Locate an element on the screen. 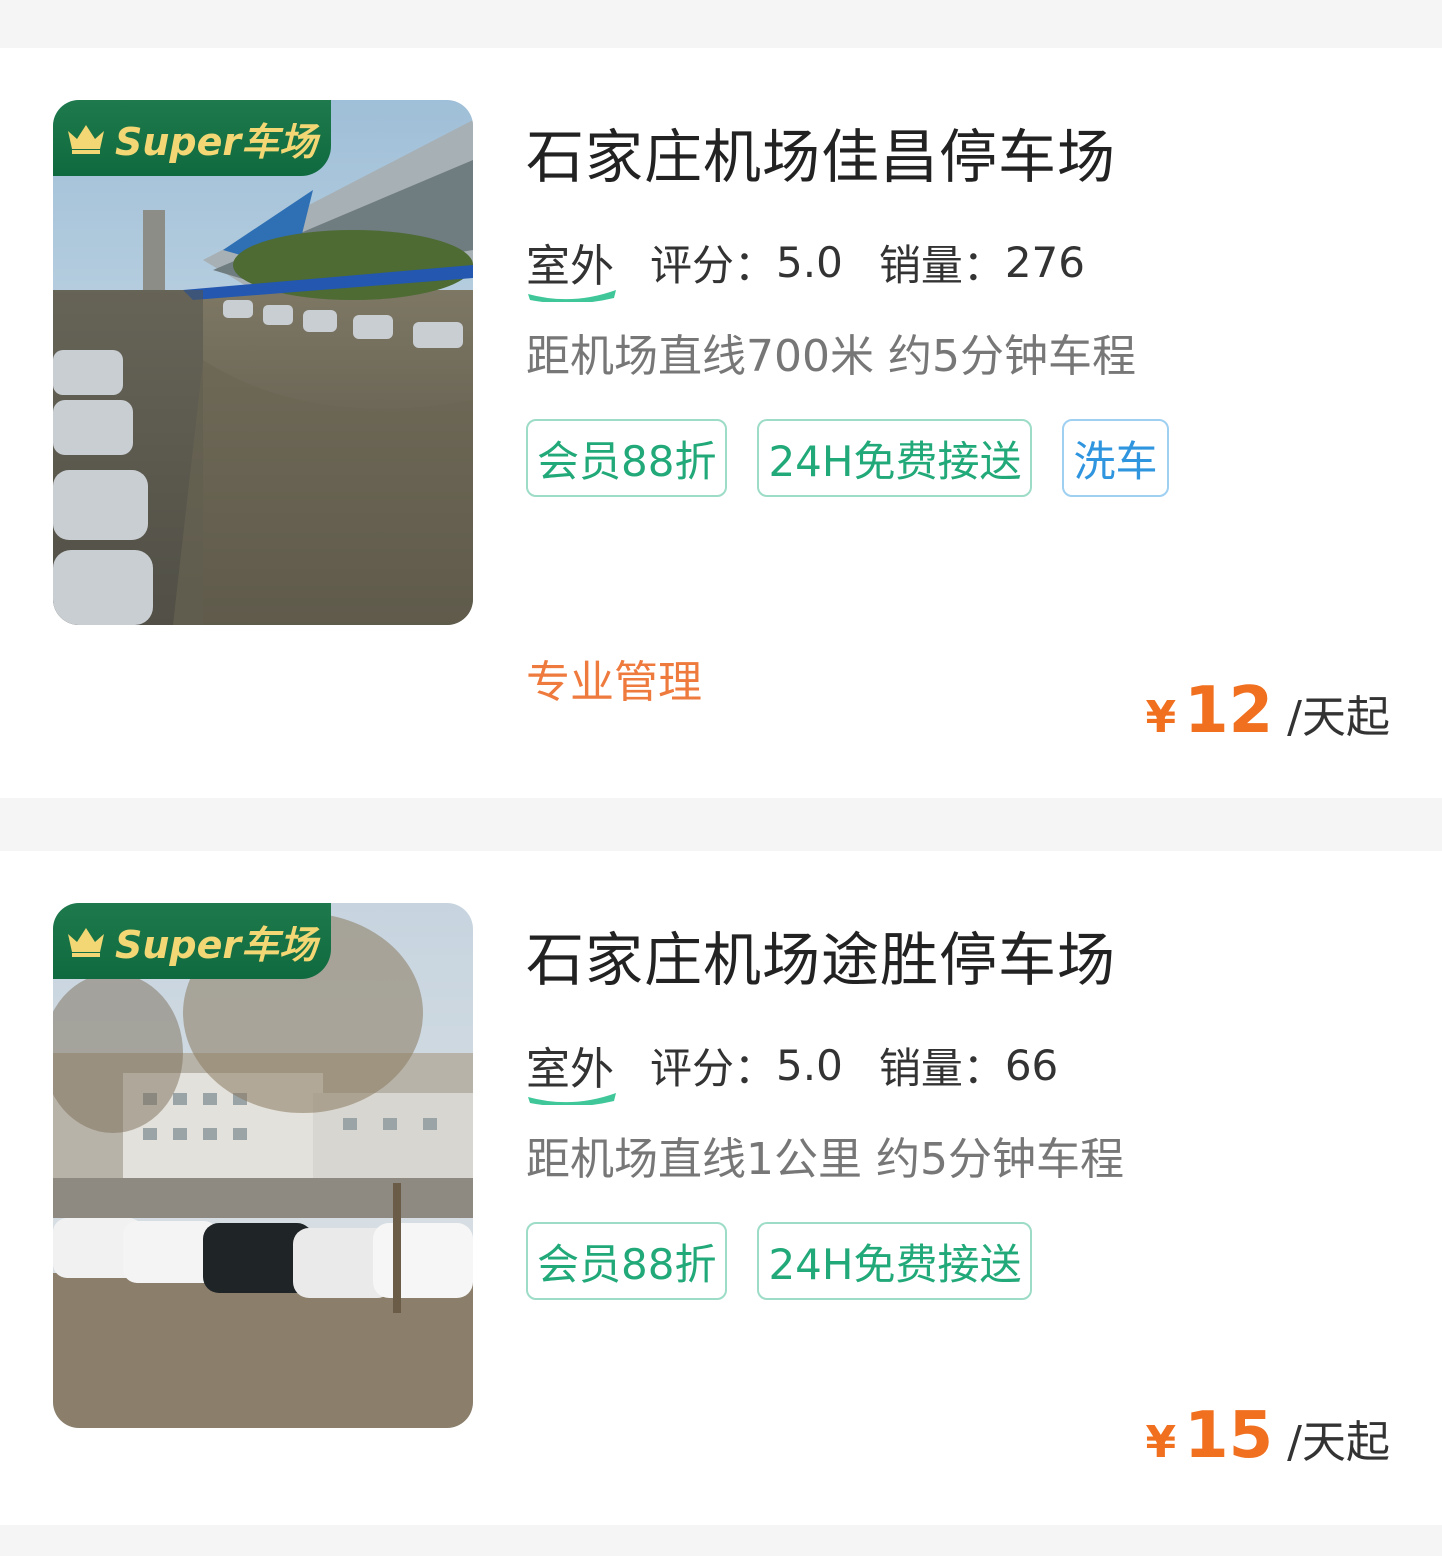 This screenshot has width=1442, height=1556. lot-meta: 室外 评分： 5.0 销量： 276 is located at coordinates (823, 268).